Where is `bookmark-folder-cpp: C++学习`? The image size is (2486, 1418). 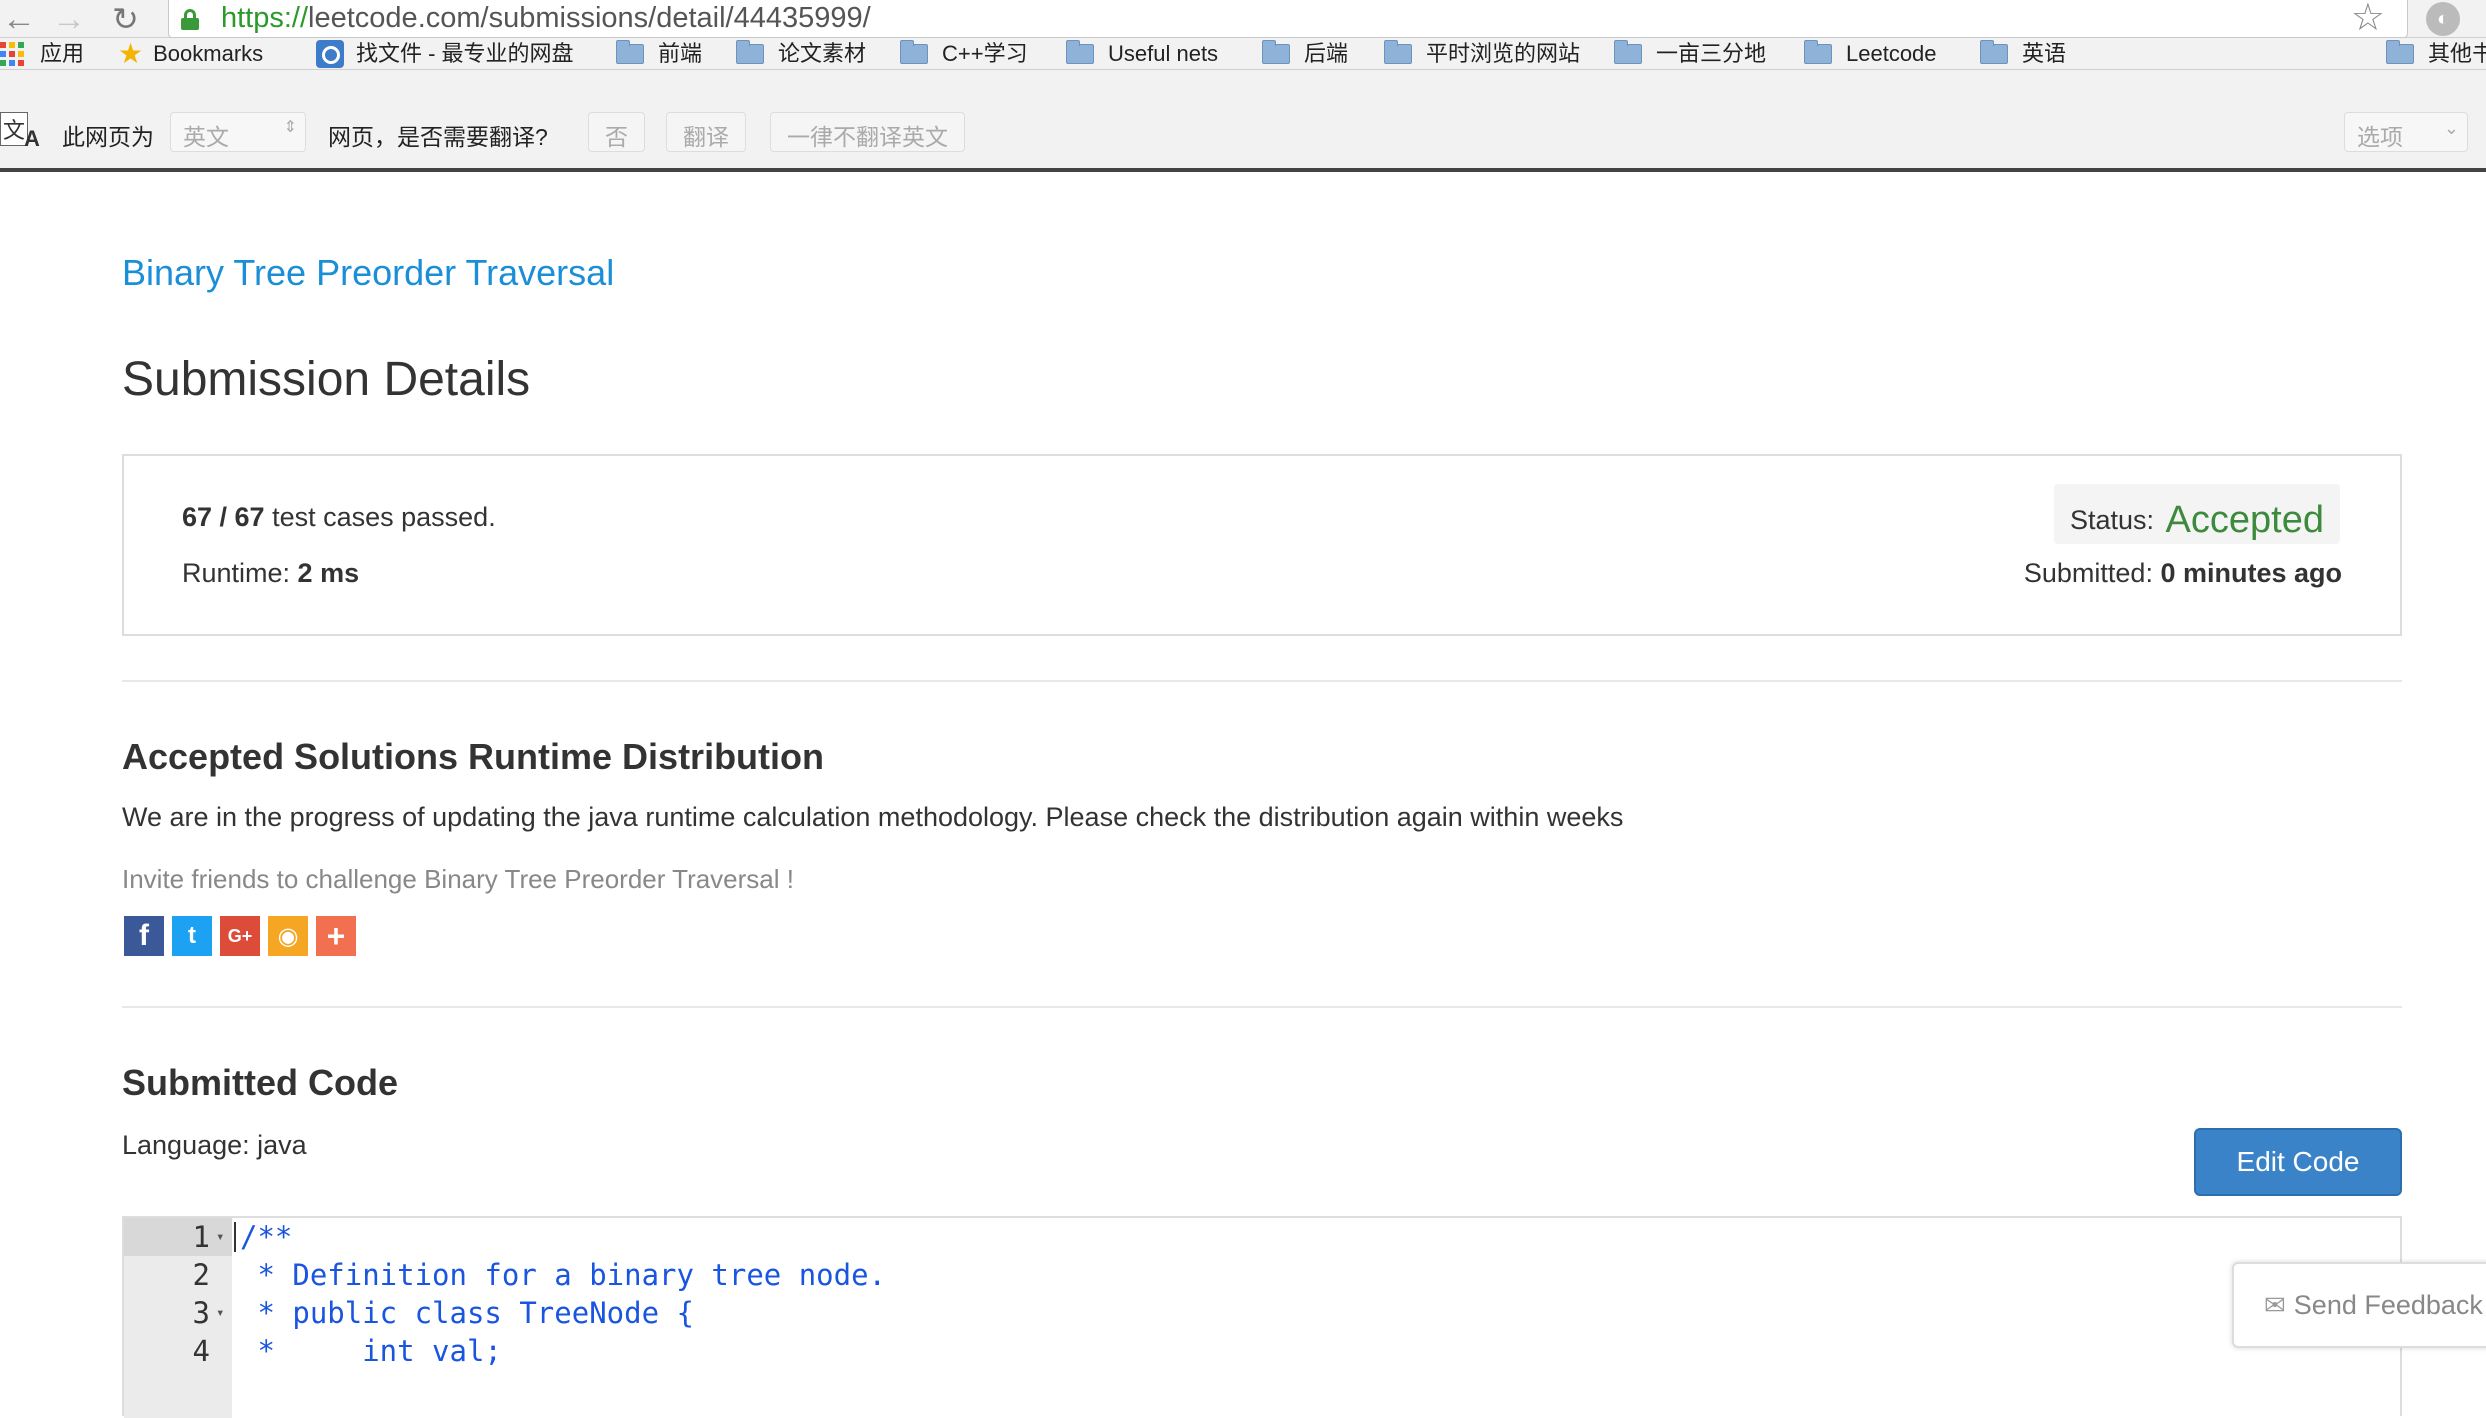 bookmark-folder-cpp: C++学习 is located at coordinates (964, 54).